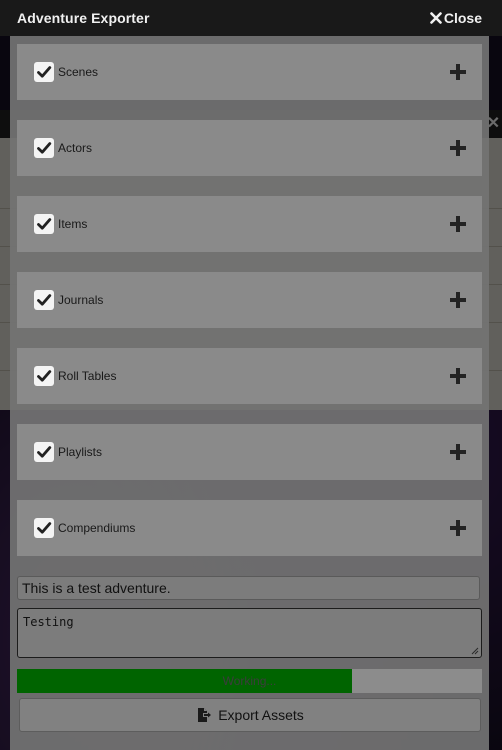  What do you see at coordinates (205, 715) in the screenshot?
I see `file-export-icon` at bounding box center [205, 715].